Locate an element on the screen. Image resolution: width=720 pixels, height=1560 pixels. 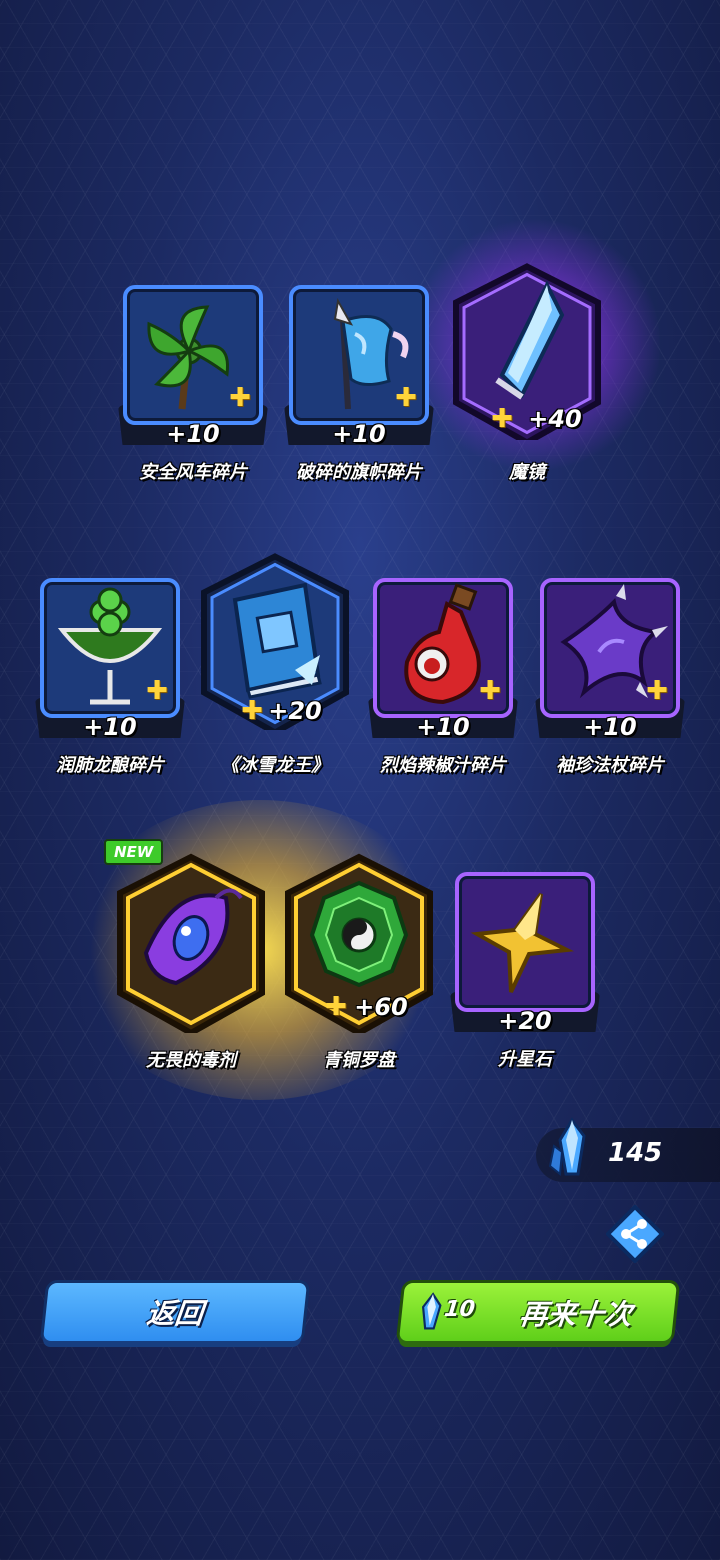
reward-item: ✚ +10 烈焰辣椒汁碎片 is located at coordinates (443, 680).